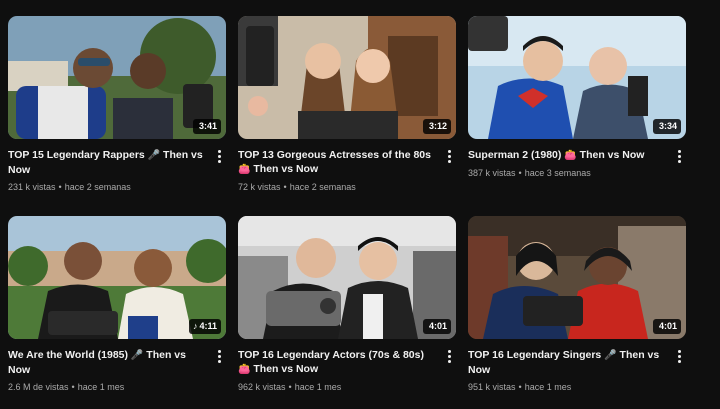 The height and width of the screenshot is (409, 720). What do you see at coordinates (195, 326) in the screenshot?
I see `music-note-icon: ♪` at bounding box center [195, 326].